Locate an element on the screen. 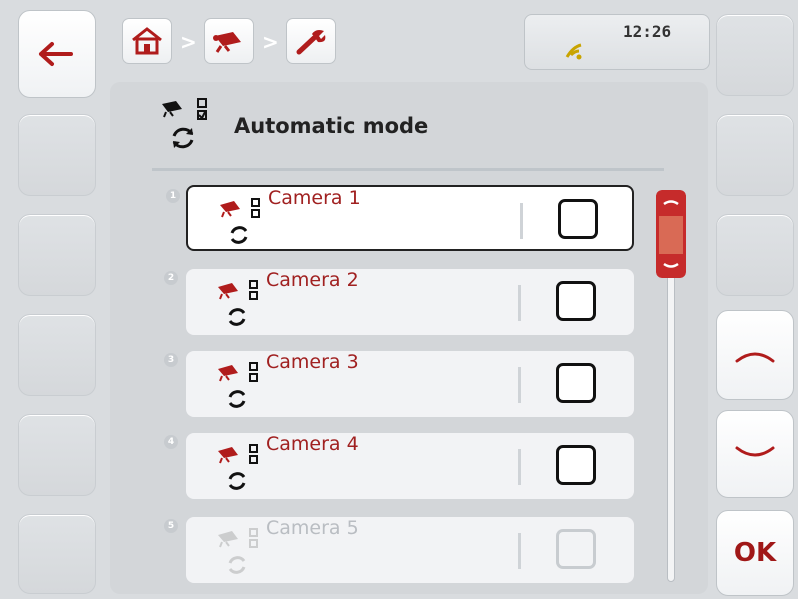 The height and width of the screenshot is (599, 798). back-button is located at coordinates (57, 54).